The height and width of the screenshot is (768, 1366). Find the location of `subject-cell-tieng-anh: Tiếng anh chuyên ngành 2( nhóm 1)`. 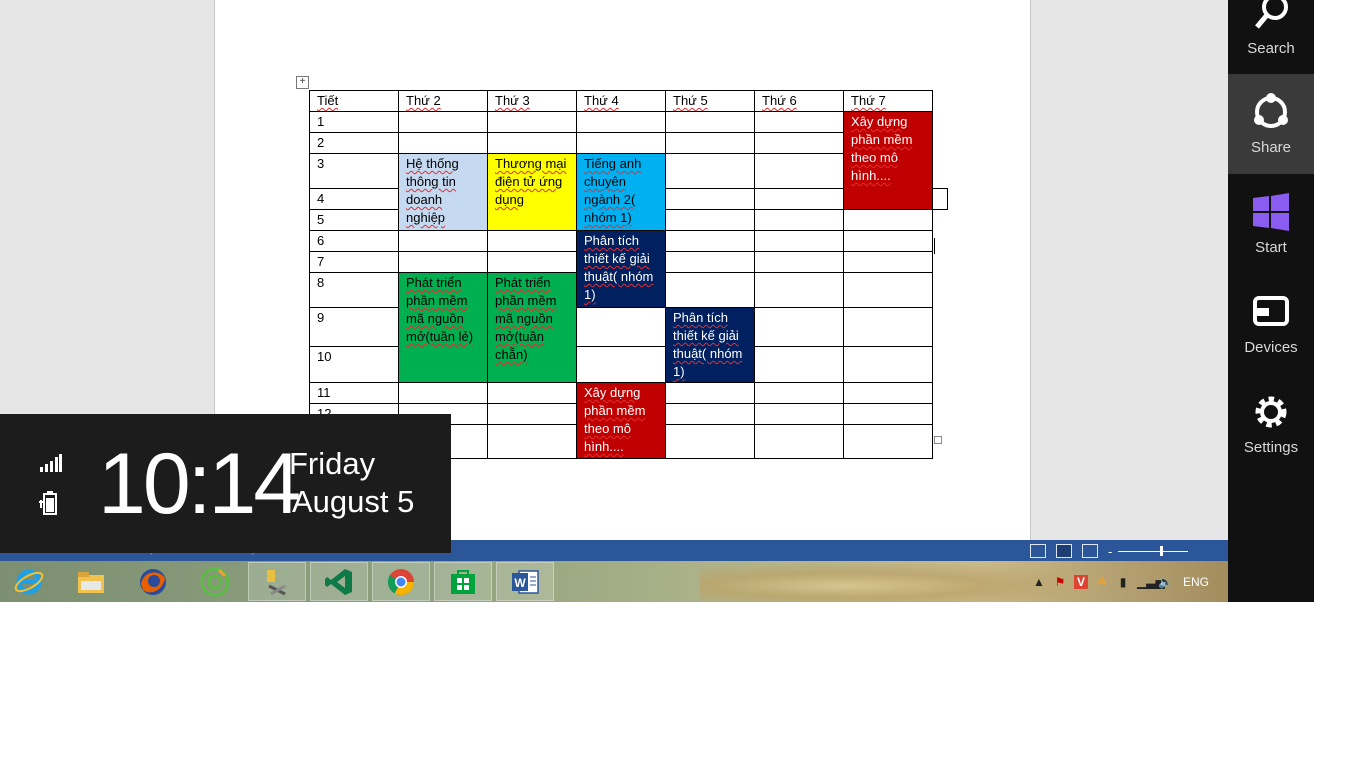

subject-cell-tieng-anh: Tiếng anh chuyên ngành 2( nhóm 1) is located at coordinates (621, 192).